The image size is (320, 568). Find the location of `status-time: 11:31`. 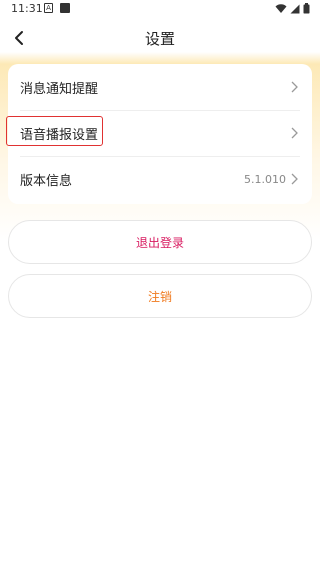

status-time: 11:31 is located at coordinates (27, 8).